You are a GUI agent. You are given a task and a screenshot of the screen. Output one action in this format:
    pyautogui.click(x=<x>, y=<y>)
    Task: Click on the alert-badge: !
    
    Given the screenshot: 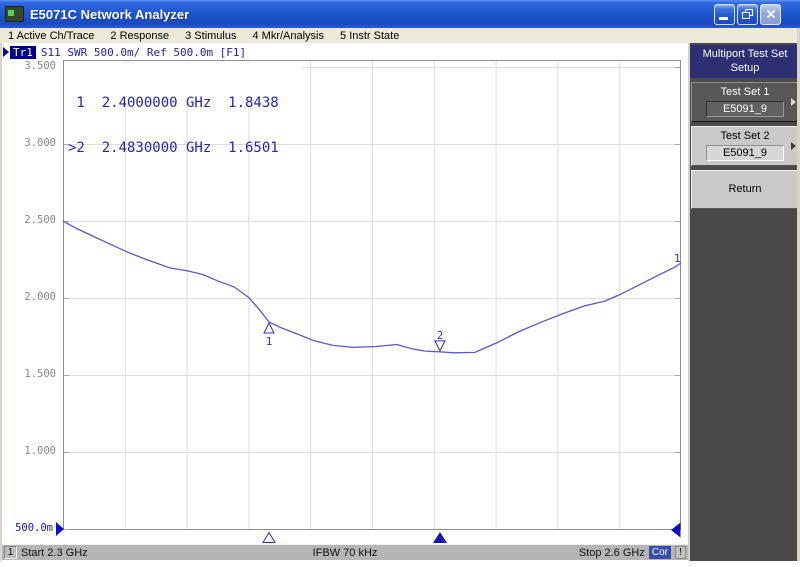 What is the action you would take?
    pyautogui.click(x=680, y=552)
    